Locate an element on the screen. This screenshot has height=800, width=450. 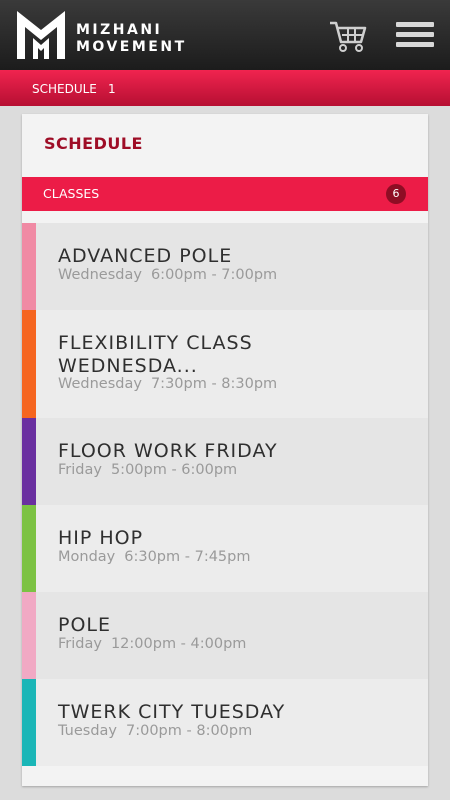
class-hours: 6:00pm - 7:00pm is located at coordinates (214, 275).